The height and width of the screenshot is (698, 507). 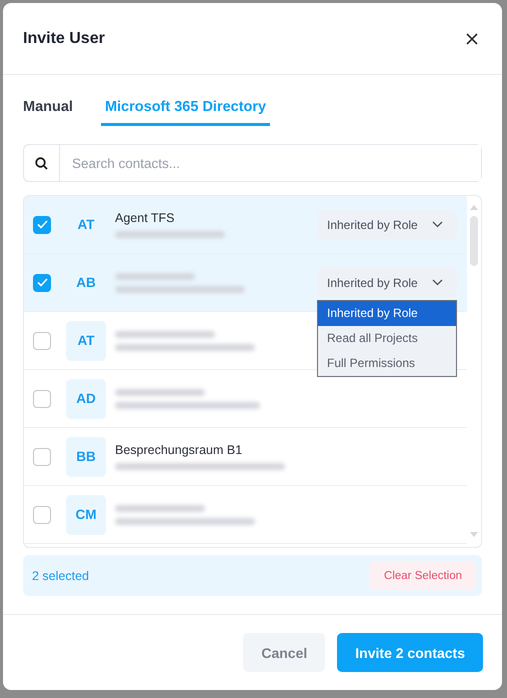 What do you see at coordinates (145, 218) in the screenshot?
I see `contact-name: Agent TFS` at bounding box center [145, 218].